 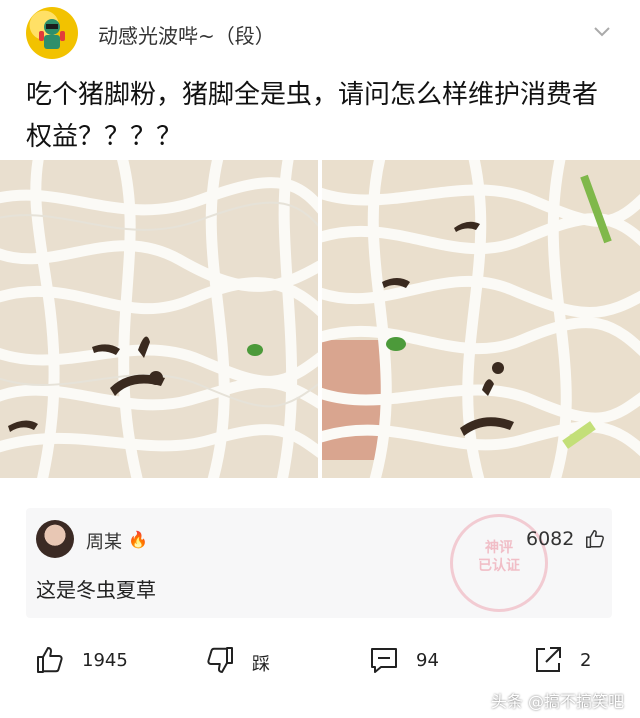 I want to click on thumbs-down-icon, so click(x=220, y=660).